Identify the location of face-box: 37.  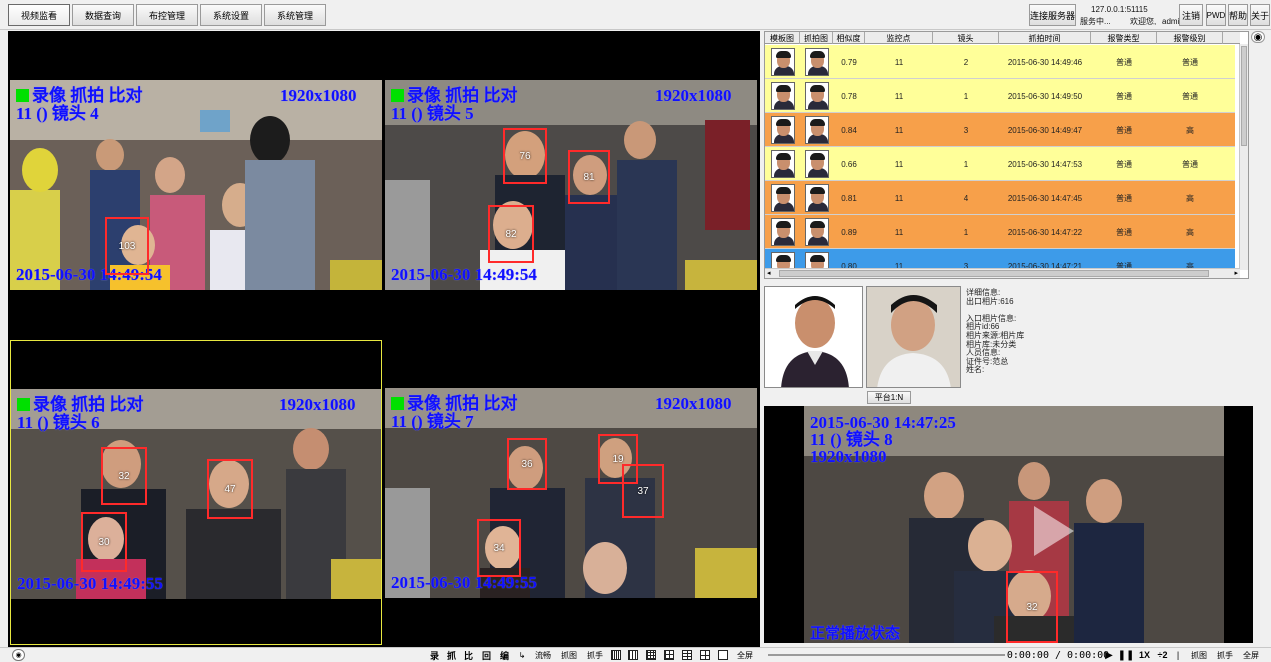
(643, 491).